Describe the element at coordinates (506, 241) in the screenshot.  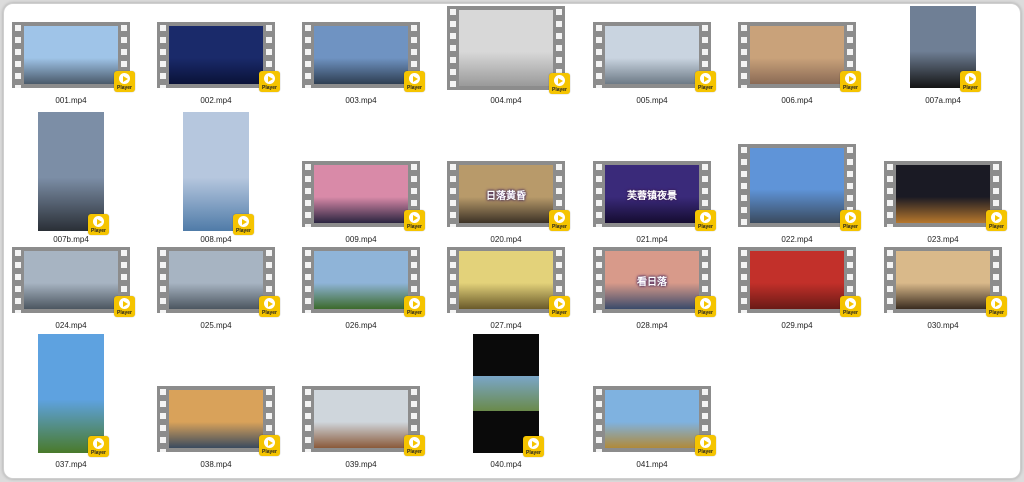
I see `file-item: Player 040.mp4` at that location.